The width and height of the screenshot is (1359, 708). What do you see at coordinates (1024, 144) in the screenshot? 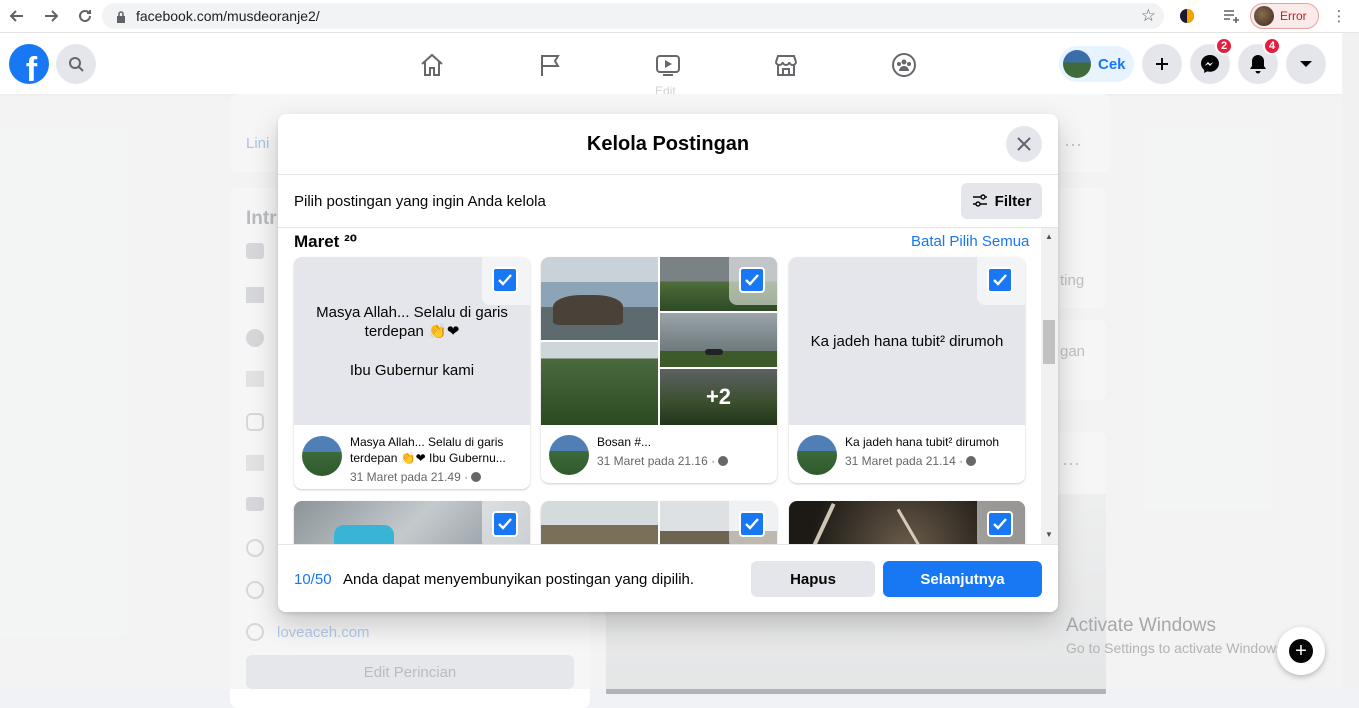
I see `close-button` at bounding box center [1024, 144].